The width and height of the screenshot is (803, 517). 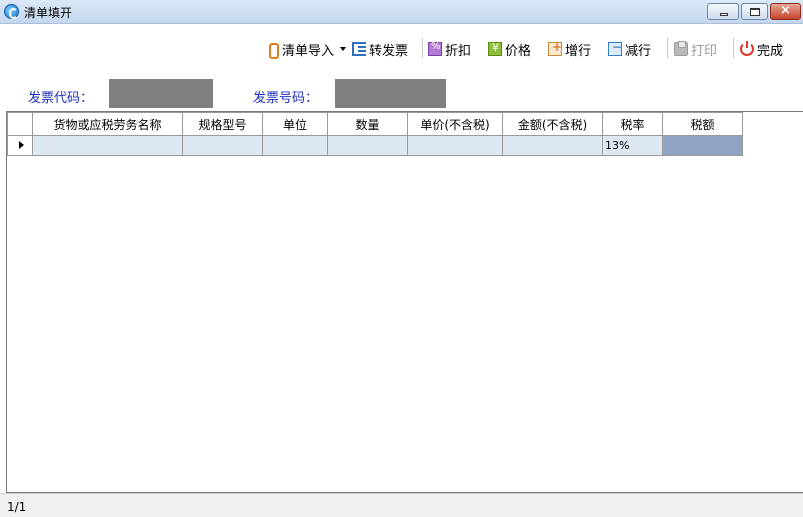 What do you see at coordinates (638, 51) in the screenshot?
I see `delete-row-label: 减行` at bounding box center [638, 51].